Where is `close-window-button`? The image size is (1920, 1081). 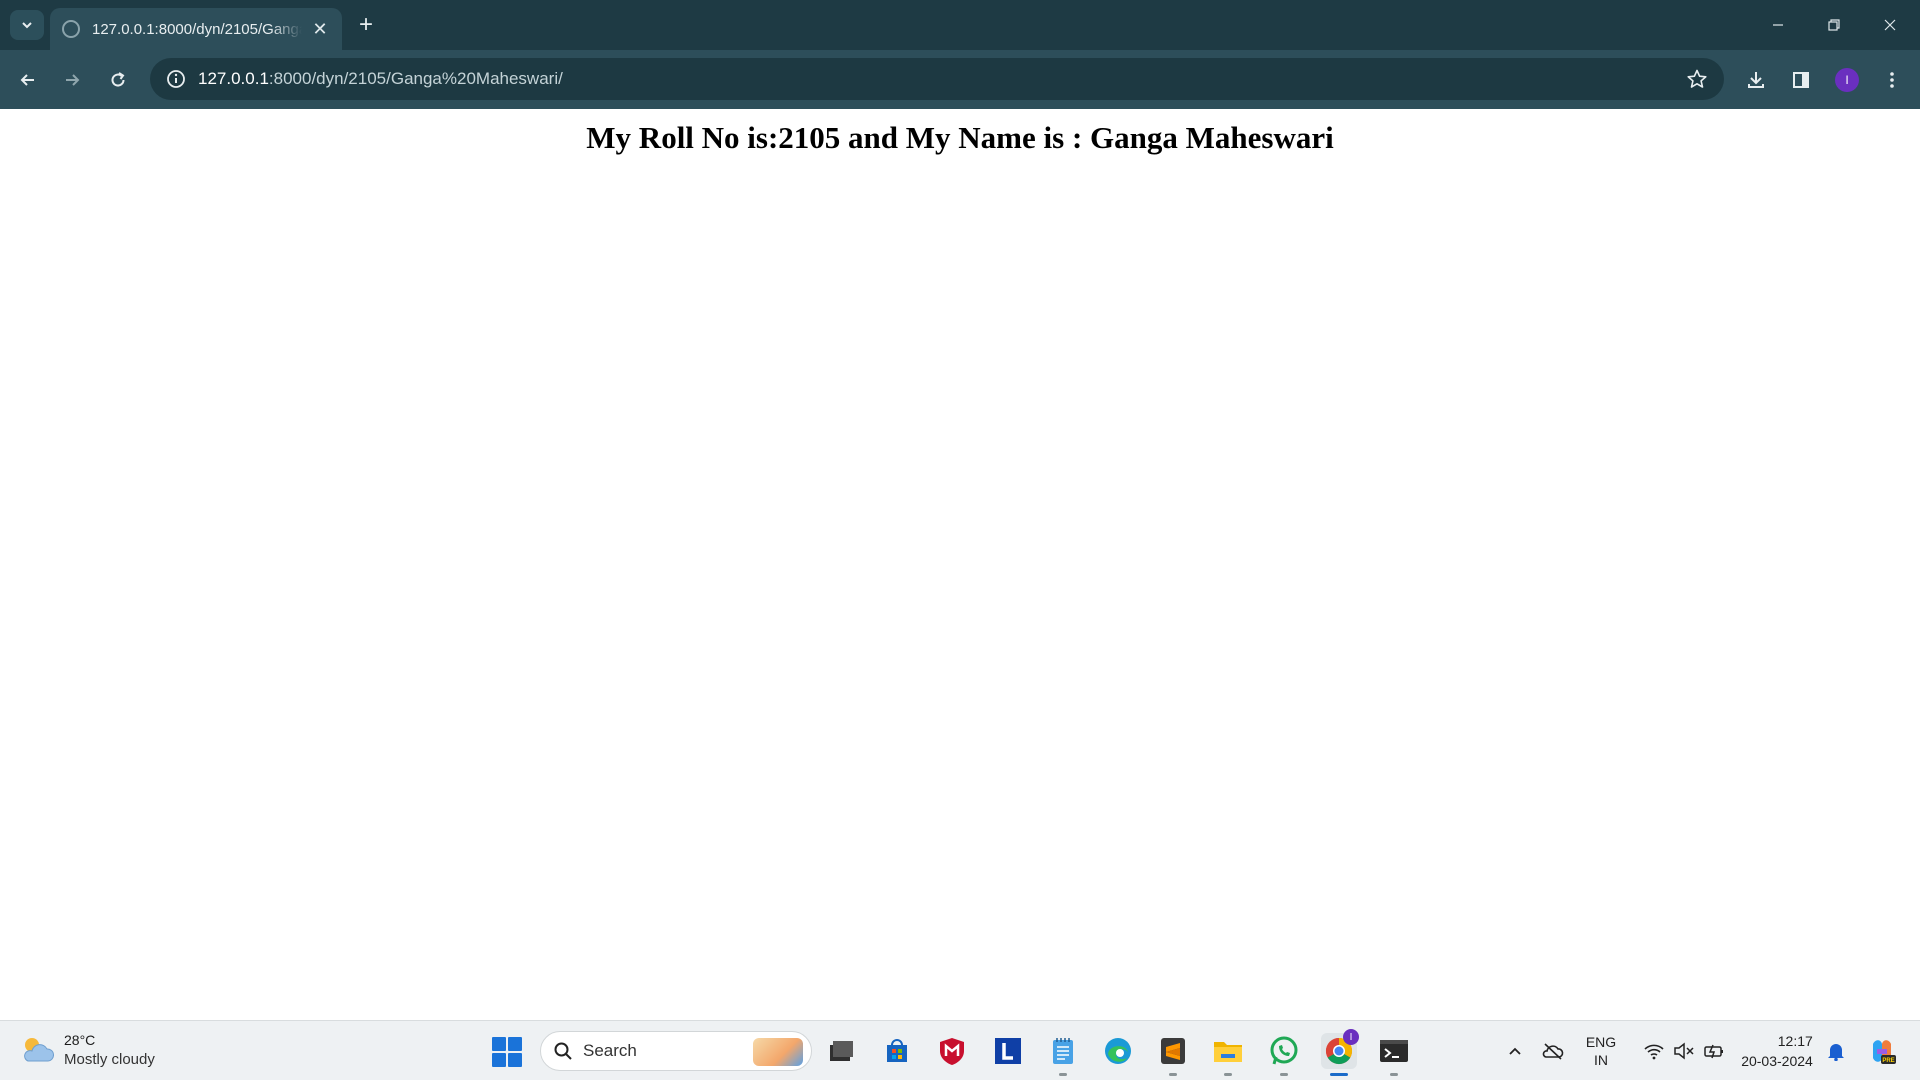
close-window-button is located at coordinates (1890, 25).